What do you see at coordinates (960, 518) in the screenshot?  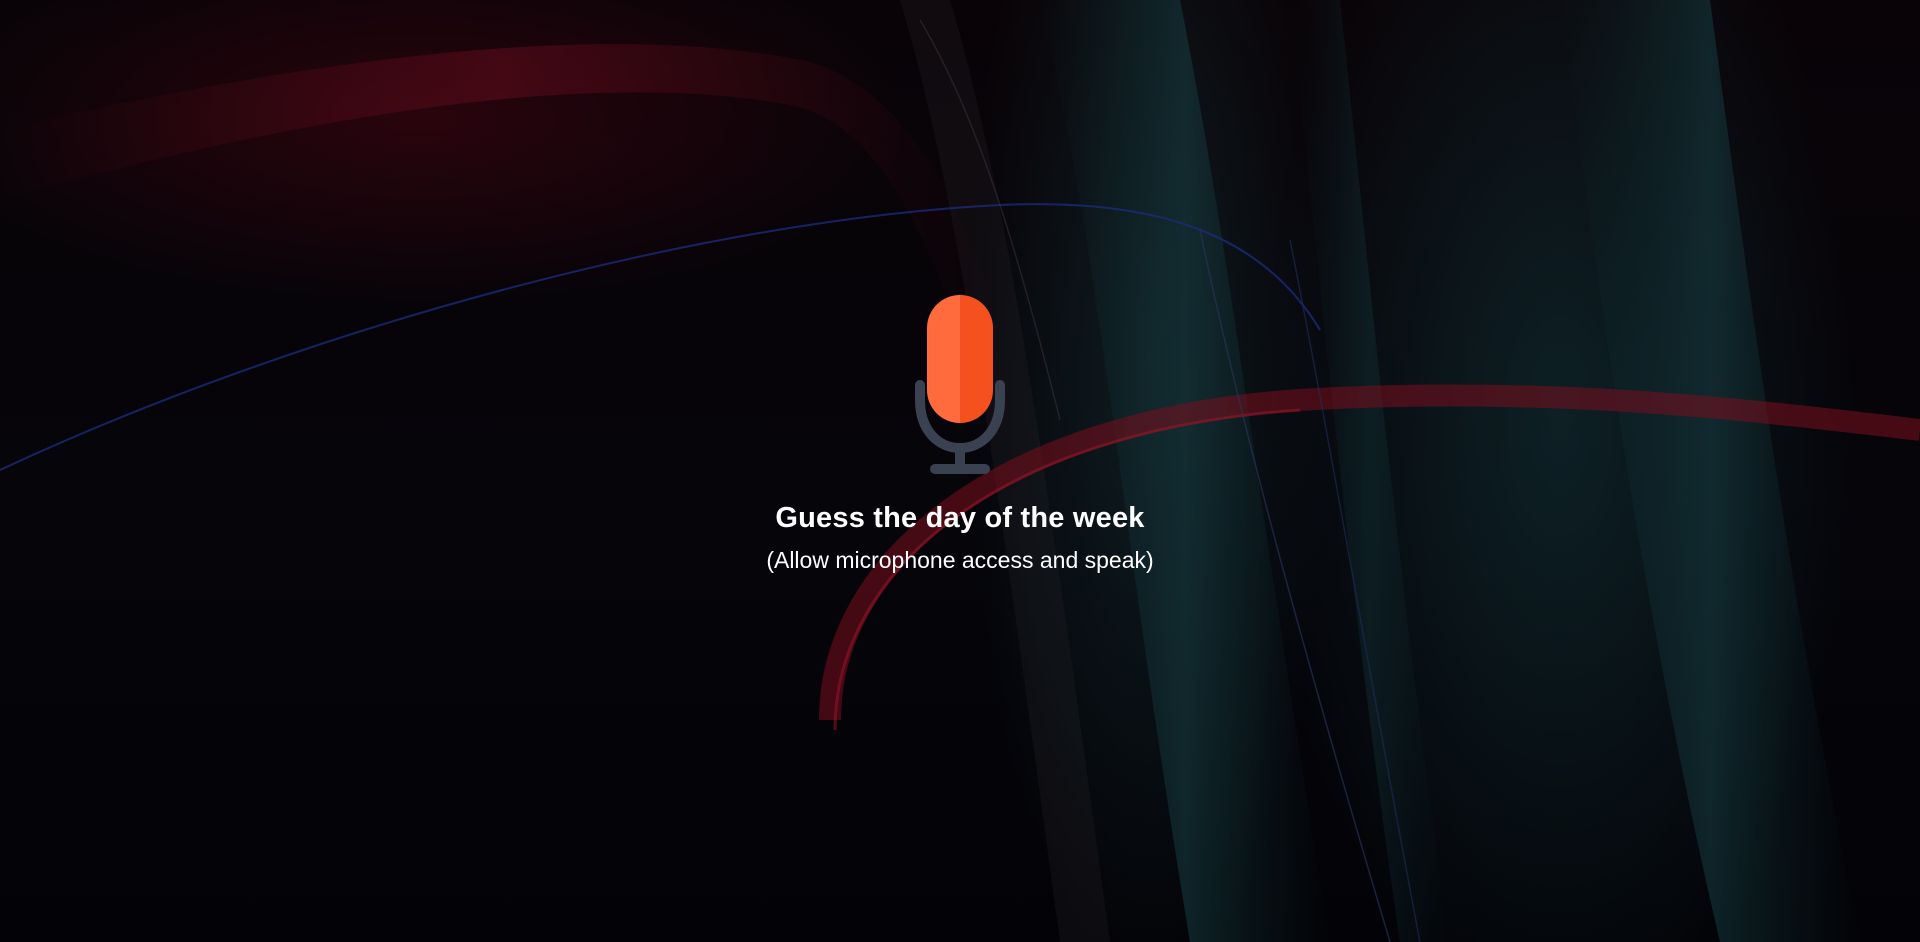 I see `prompt-title: Guess the day of the week` at bounding box center [960, 518].